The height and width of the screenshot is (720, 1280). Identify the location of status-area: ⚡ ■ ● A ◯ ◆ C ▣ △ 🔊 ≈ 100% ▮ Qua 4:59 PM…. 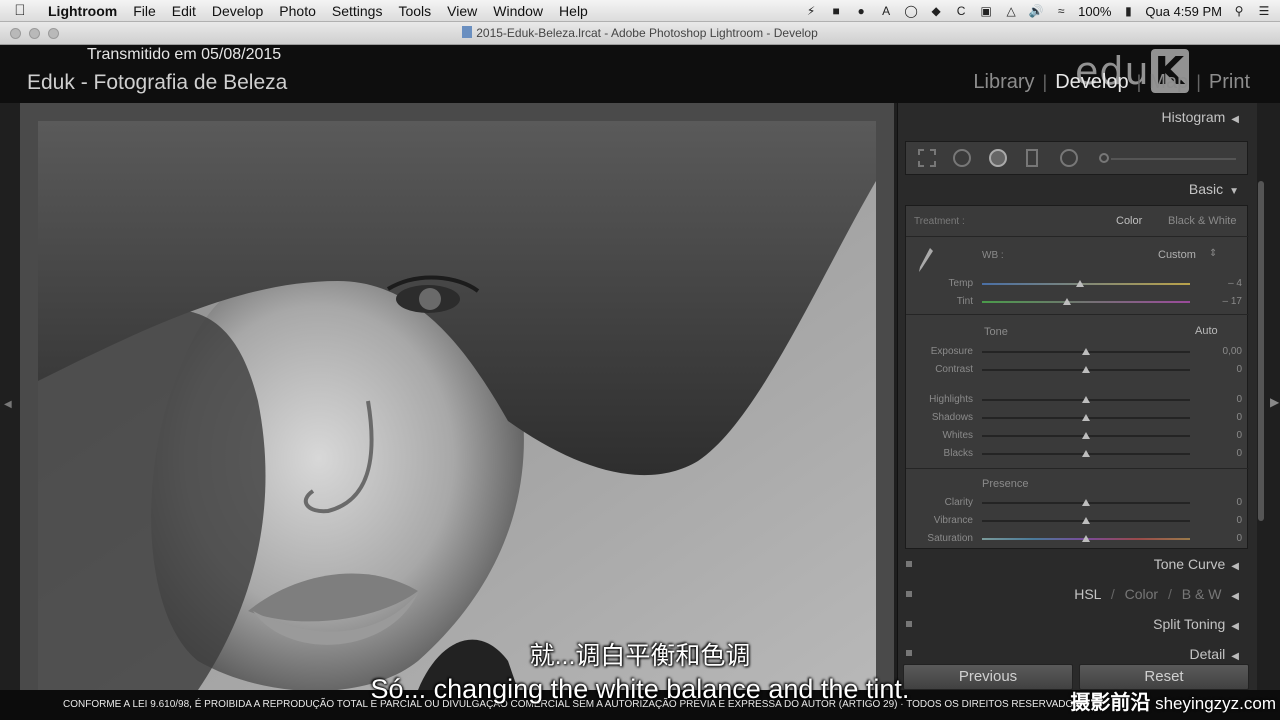
(1037, 11).